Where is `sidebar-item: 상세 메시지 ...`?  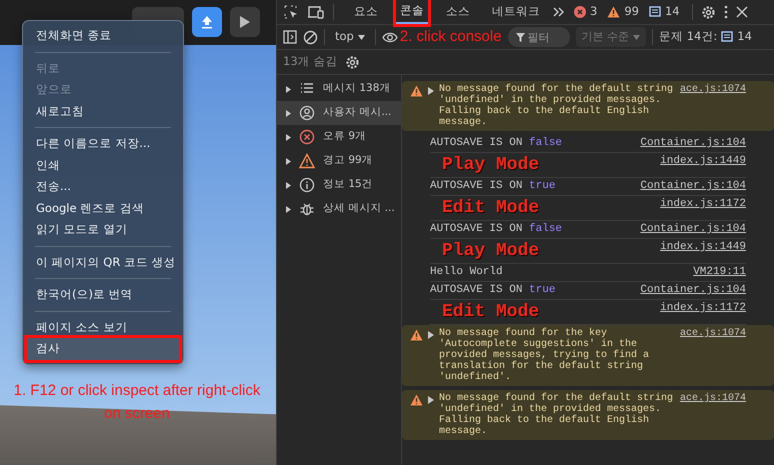 sidebar-item: 상세 메시지 ... is located at coordinates (339, 209).